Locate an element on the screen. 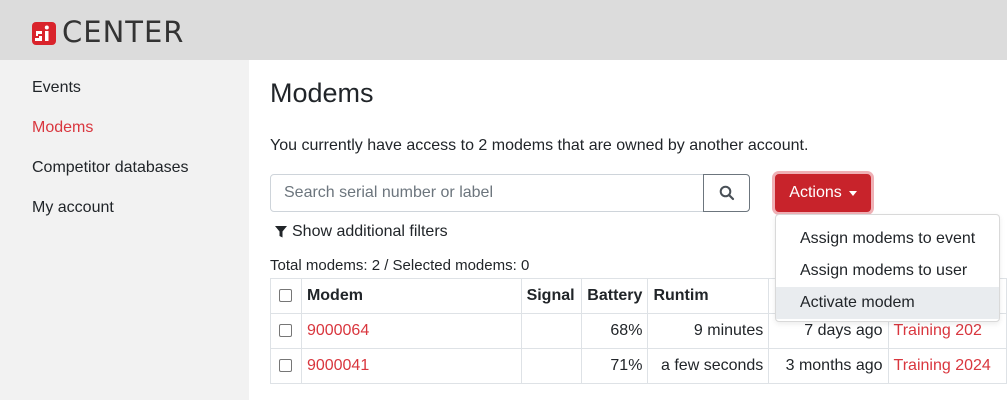  logo: CENTER is located at coordinates (108, 32).